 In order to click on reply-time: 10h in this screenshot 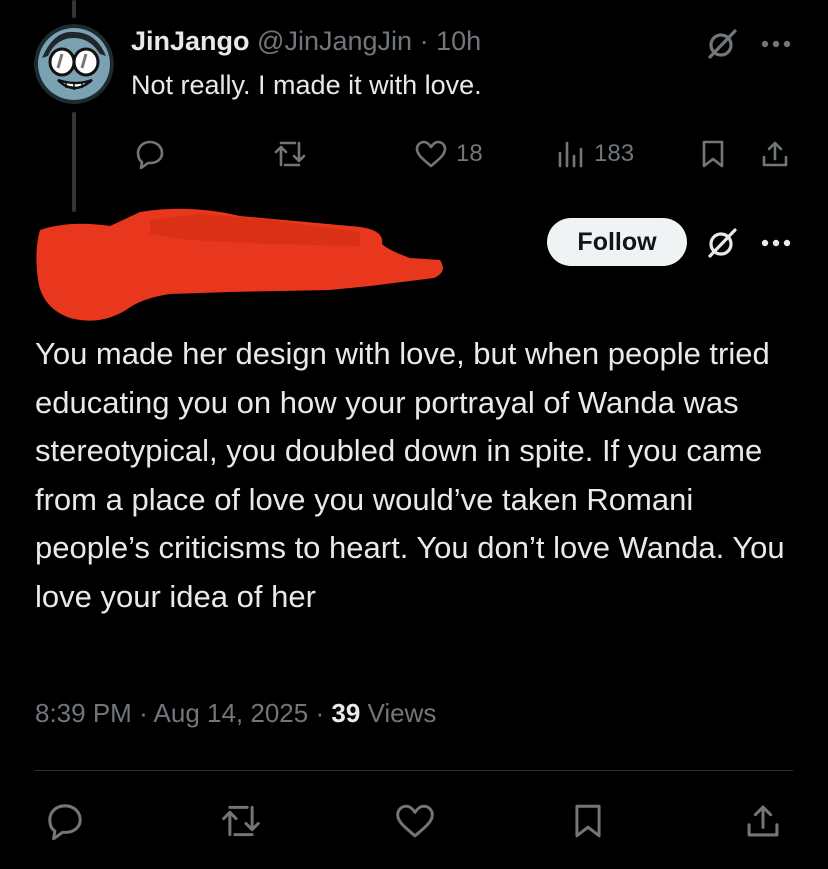, I will do `click(458, 41)`.